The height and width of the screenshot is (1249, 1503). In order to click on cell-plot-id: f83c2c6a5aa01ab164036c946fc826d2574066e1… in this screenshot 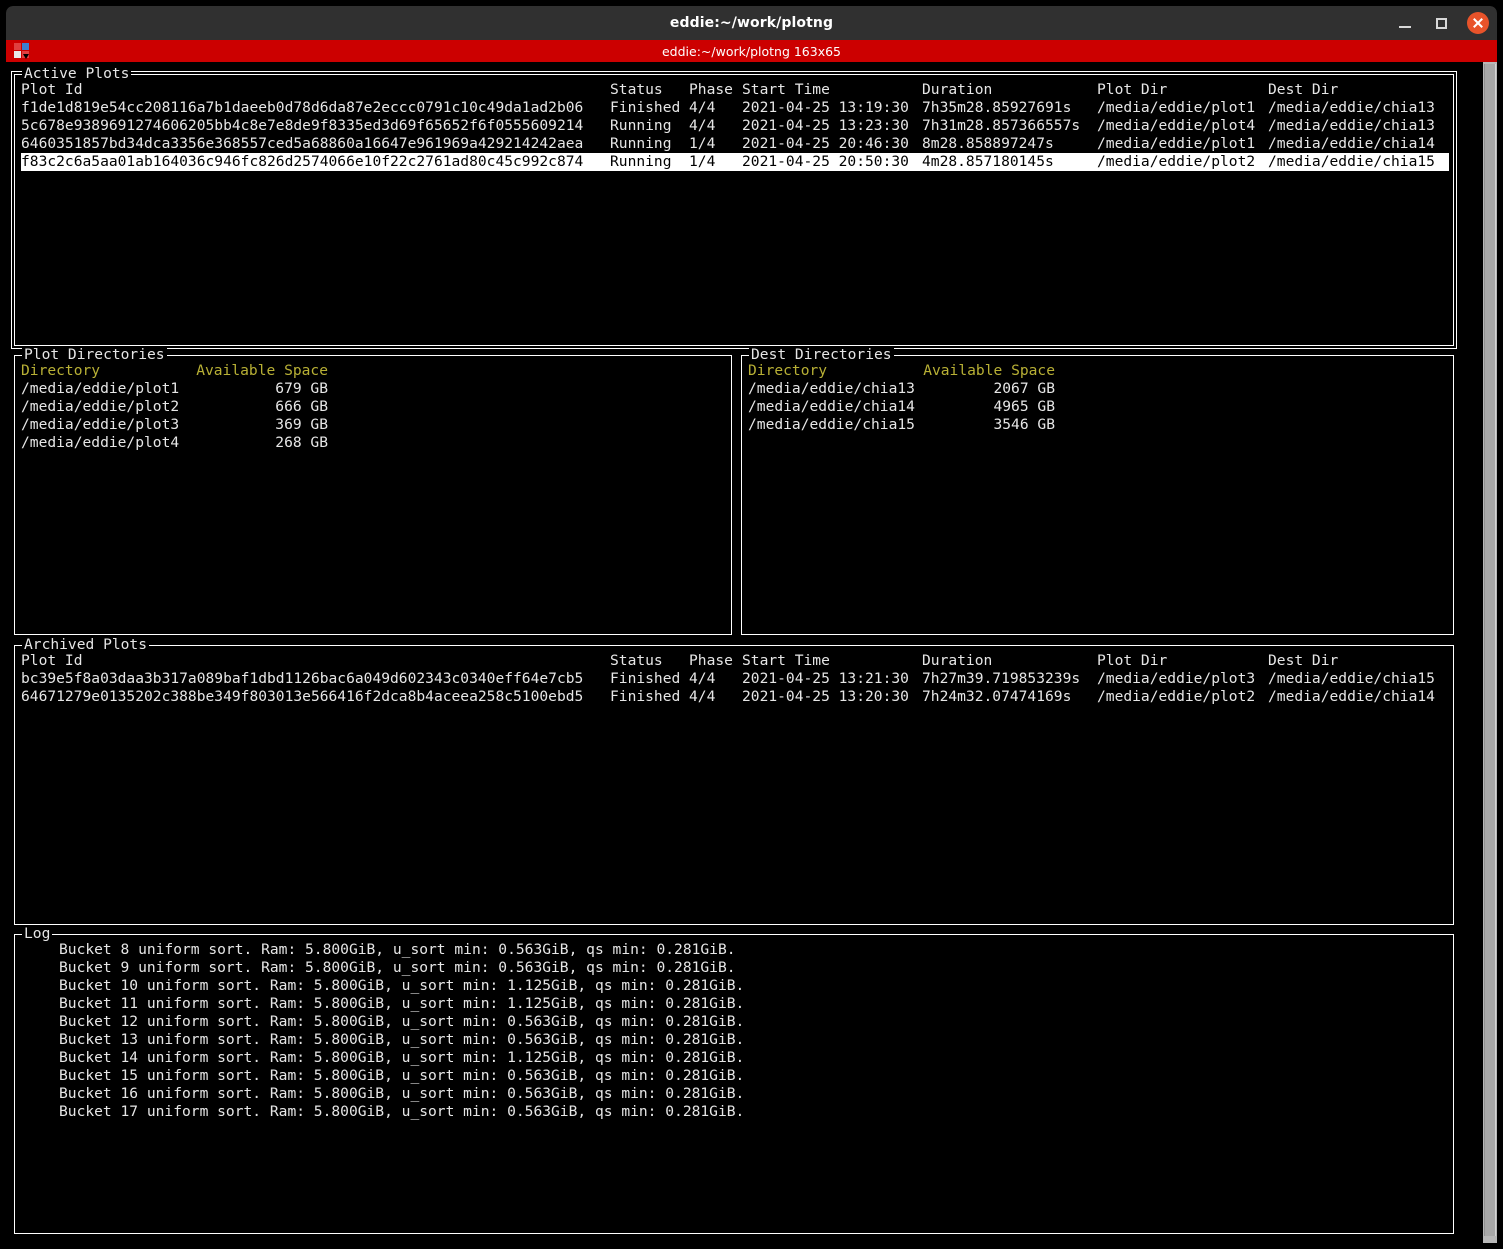, I will do `click(302, 161)`.